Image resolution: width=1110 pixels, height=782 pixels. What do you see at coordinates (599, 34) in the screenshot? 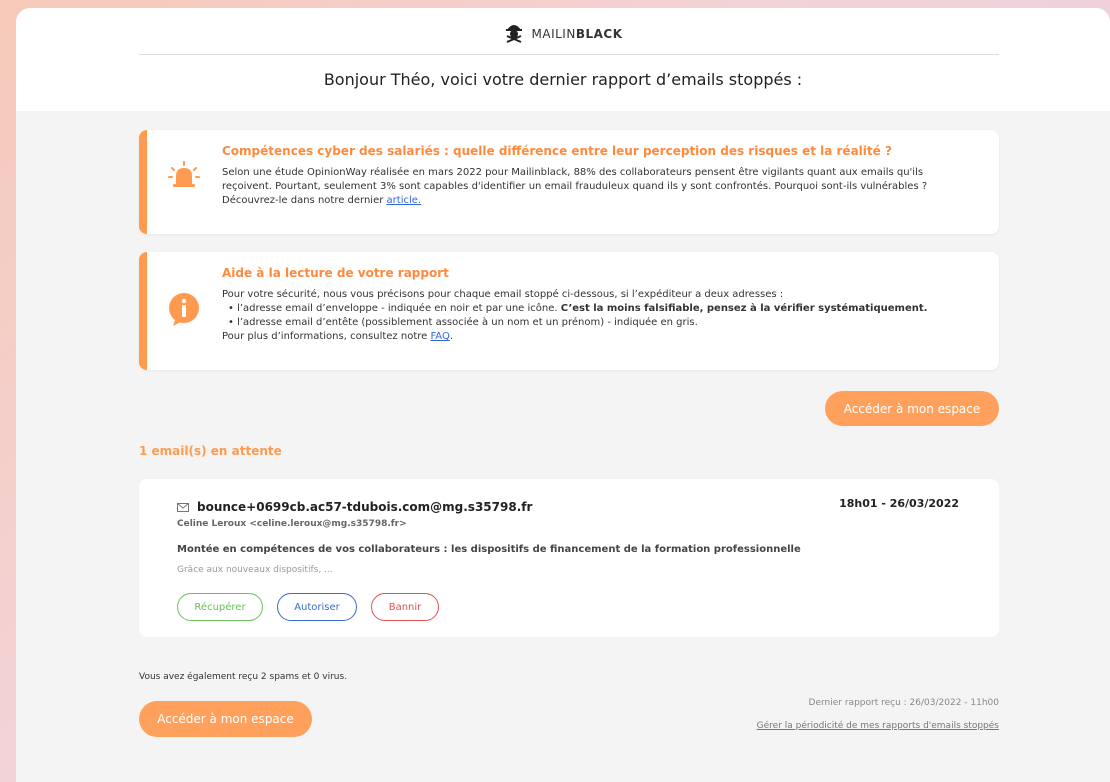
I see `brand-name-bold: BLACK` at bounding box center [599, 34].